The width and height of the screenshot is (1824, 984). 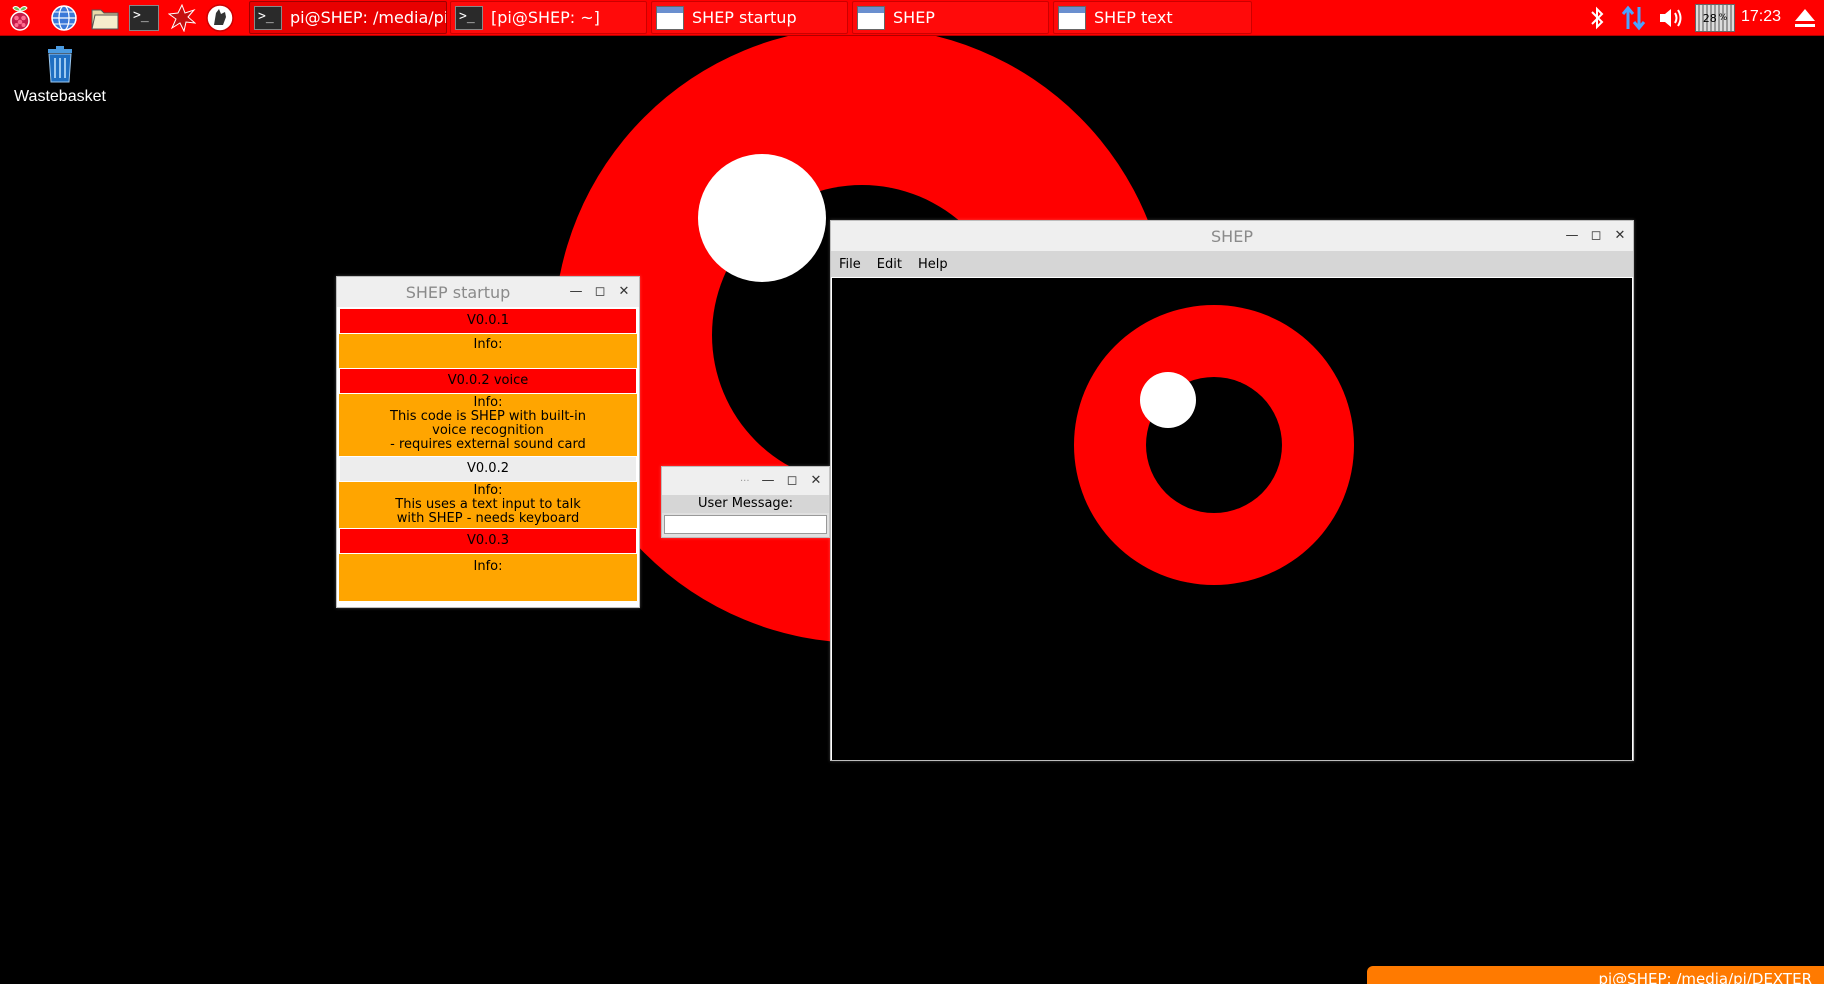 I want to click on task-shep: SHEP, so click(x=950, y=17).